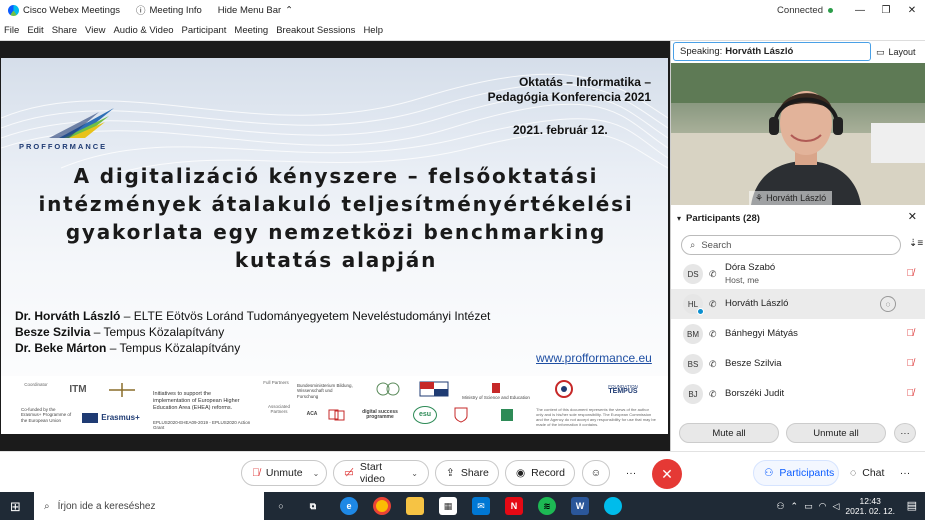 Image resolution: width=925 pixels, height=520 pixels. I want to click on active-speaker-field: Speaking: Horváth László, so click(772, 51).